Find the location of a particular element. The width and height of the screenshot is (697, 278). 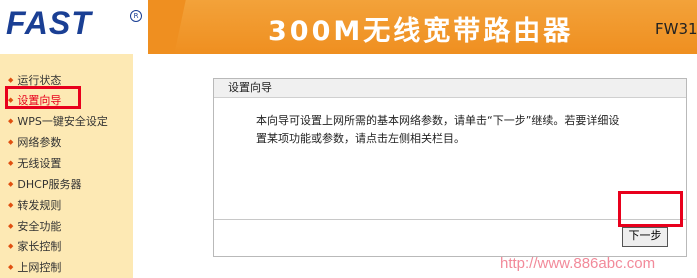

sidebar-item-dhcp: ◆ DHCP服务器 is located at coordinates (44, 185).